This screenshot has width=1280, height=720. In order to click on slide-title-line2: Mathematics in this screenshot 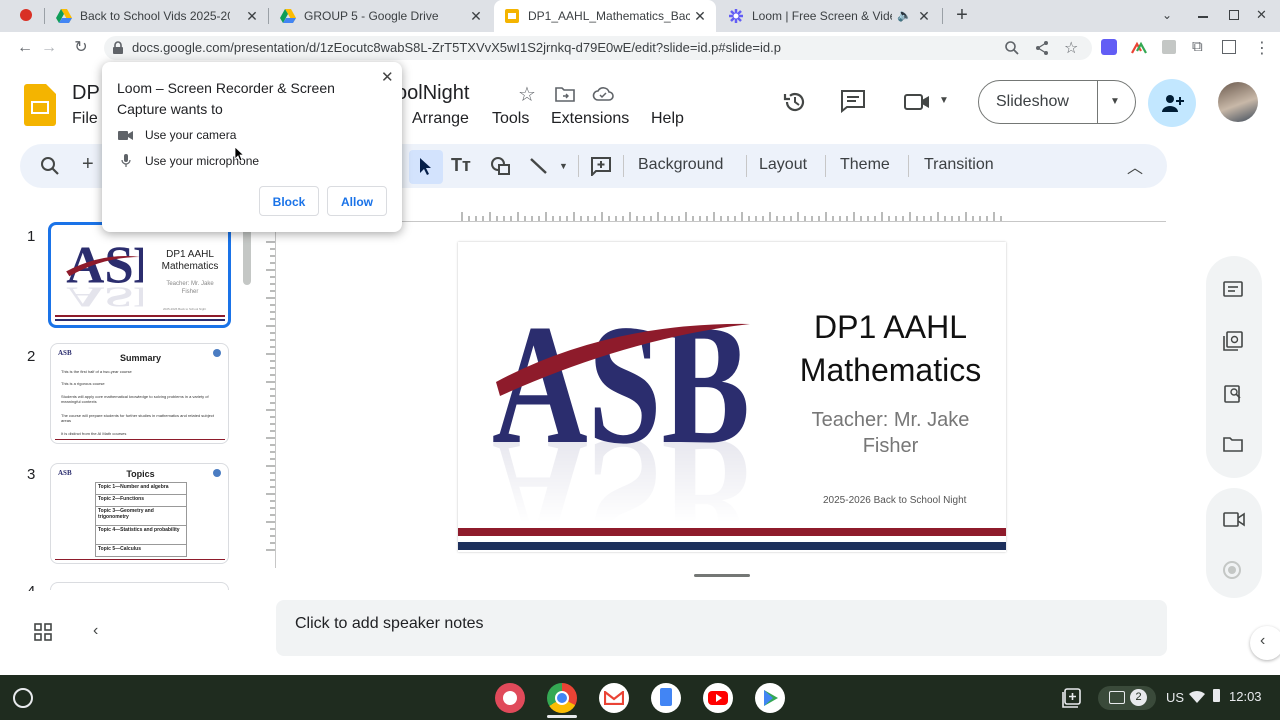, I will do `click(890, 370)`.